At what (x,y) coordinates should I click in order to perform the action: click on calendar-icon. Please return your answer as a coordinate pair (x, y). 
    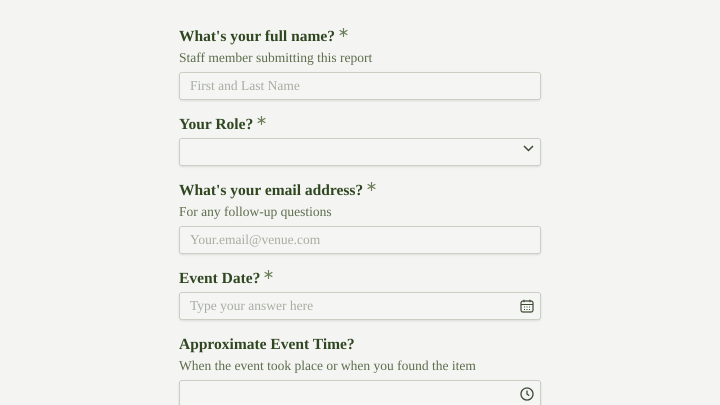
    Looking at the image, I should click on (527, 306).